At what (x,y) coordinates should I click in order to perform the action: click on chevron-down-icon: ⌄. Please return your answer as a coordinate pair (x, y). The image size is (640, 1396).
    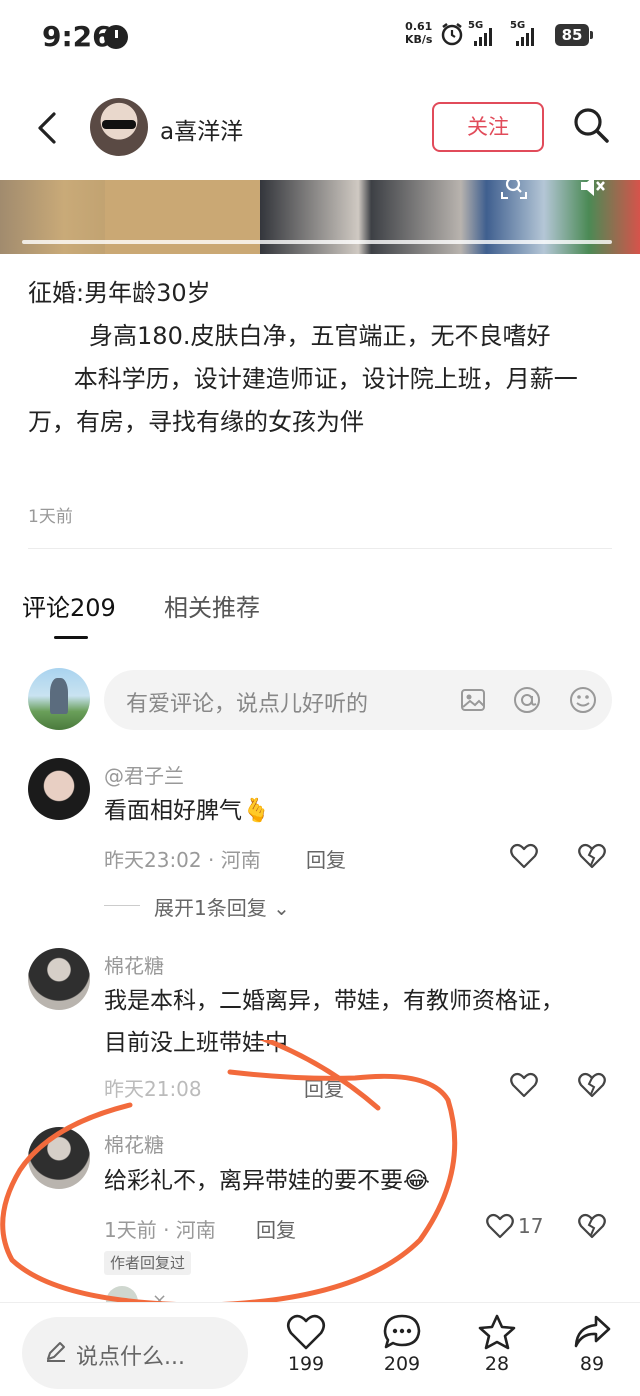
    Looking at the image, I should click on (281, 908).